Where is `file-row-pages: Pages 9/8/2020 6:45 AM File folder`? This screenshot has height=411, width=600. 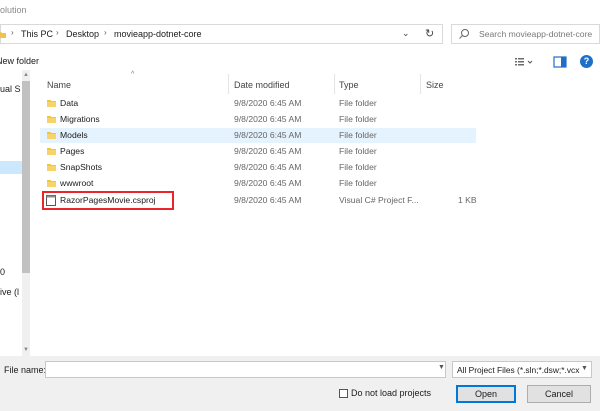 file-row-pages: Pages 9/8/2020 6:45 AM File folder is located at coordinates (258, 151).